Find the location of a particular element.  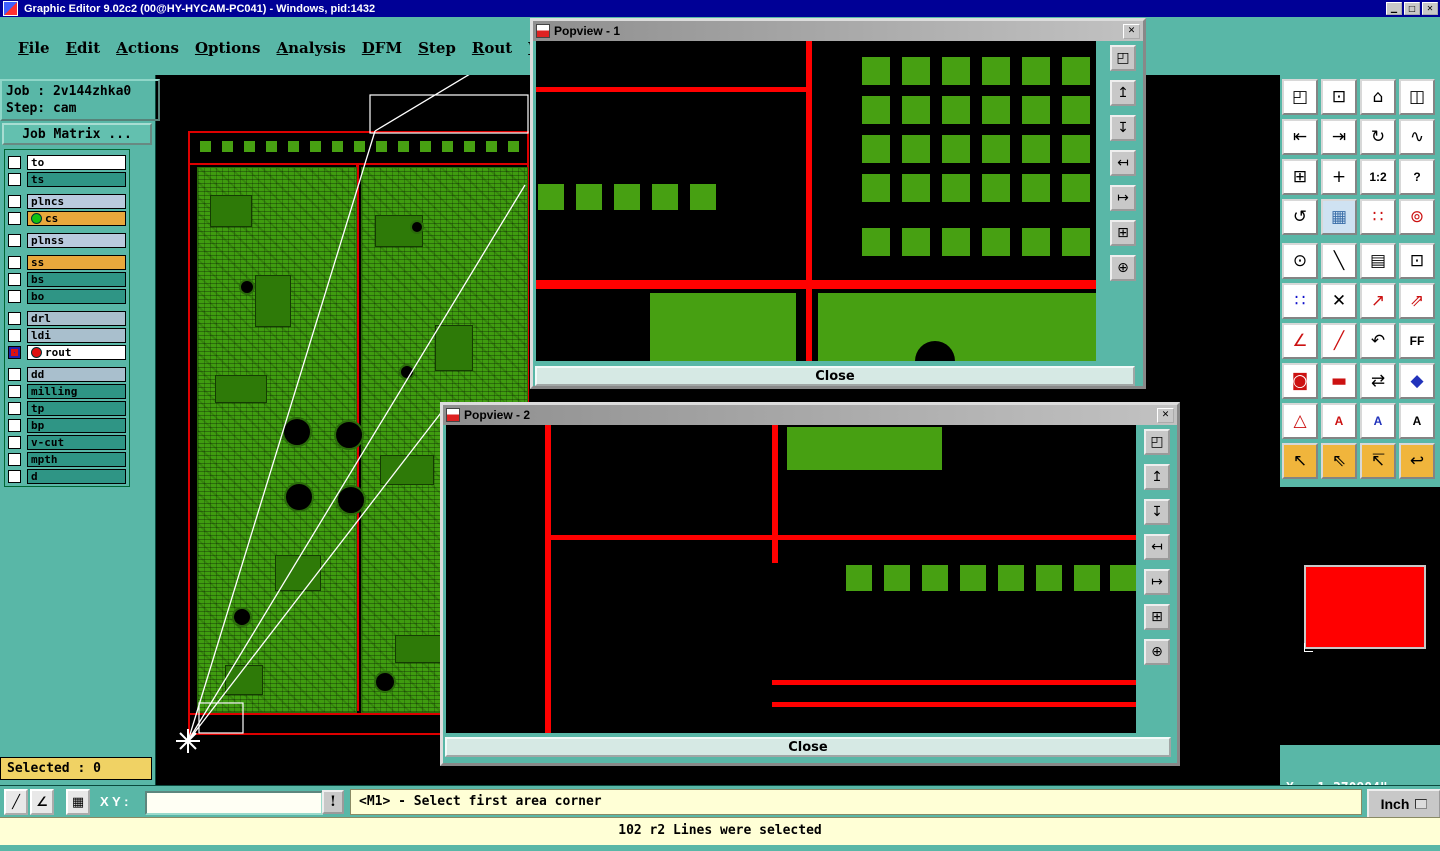

layer-checkbox-milling is located at coordinates (14, 391).